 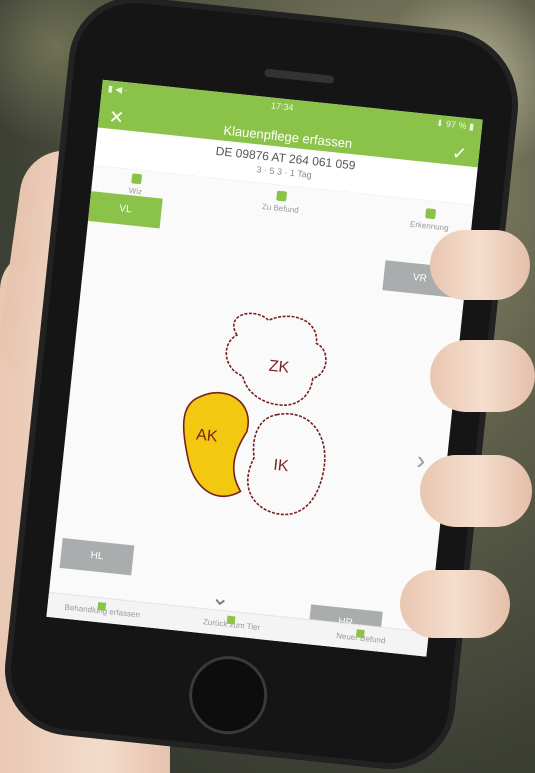 What do you see at coordinates (282, 106) in the screenshot?
I see `status-time: 17:34` at bounding box center [282, 106].